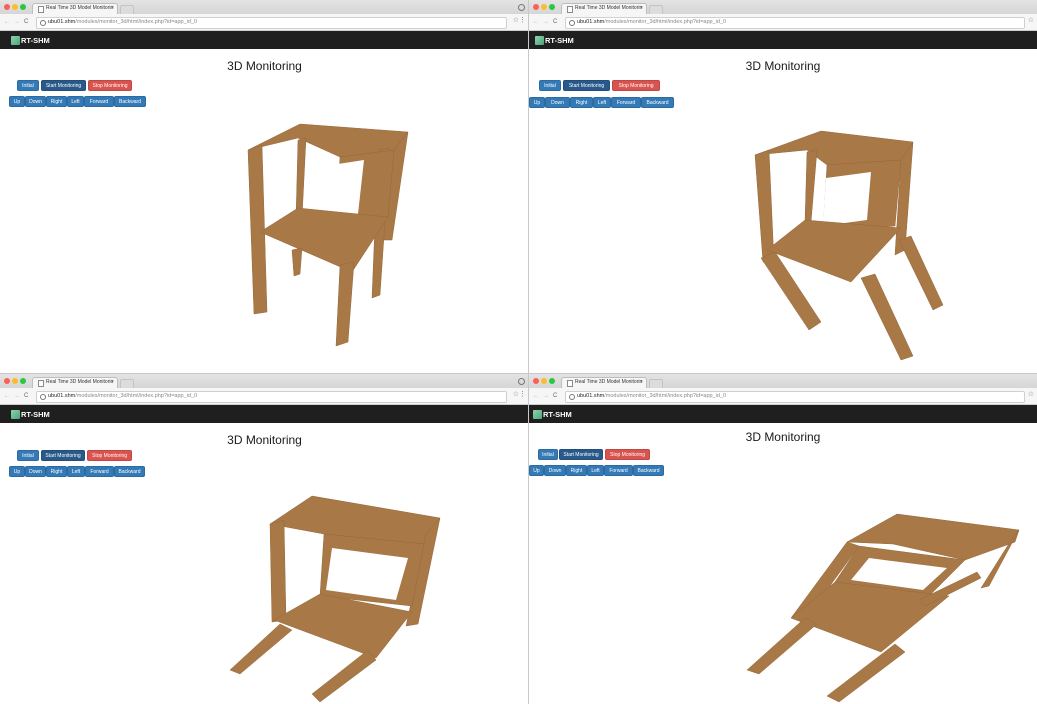 The width and height of the screenshot is (1037, 704). Describe the element at coordinates (518, 373) in the screenshot. I see `panel-divider-horizontal` at that location.